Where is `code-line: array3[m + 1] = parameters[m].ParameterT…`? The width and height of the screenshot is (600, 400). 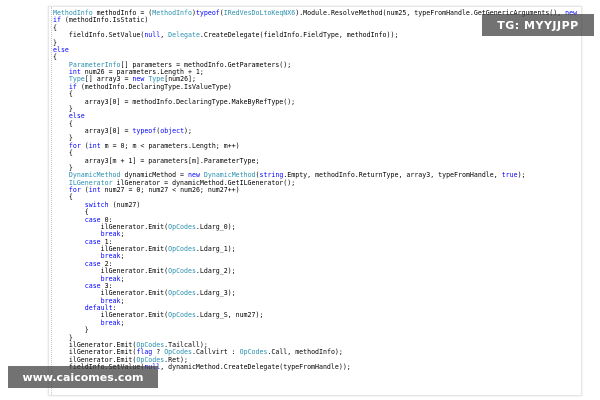
code-line: array3[m + 1] = parameters[m].ParameterT… is located at coordinates (156, 160).